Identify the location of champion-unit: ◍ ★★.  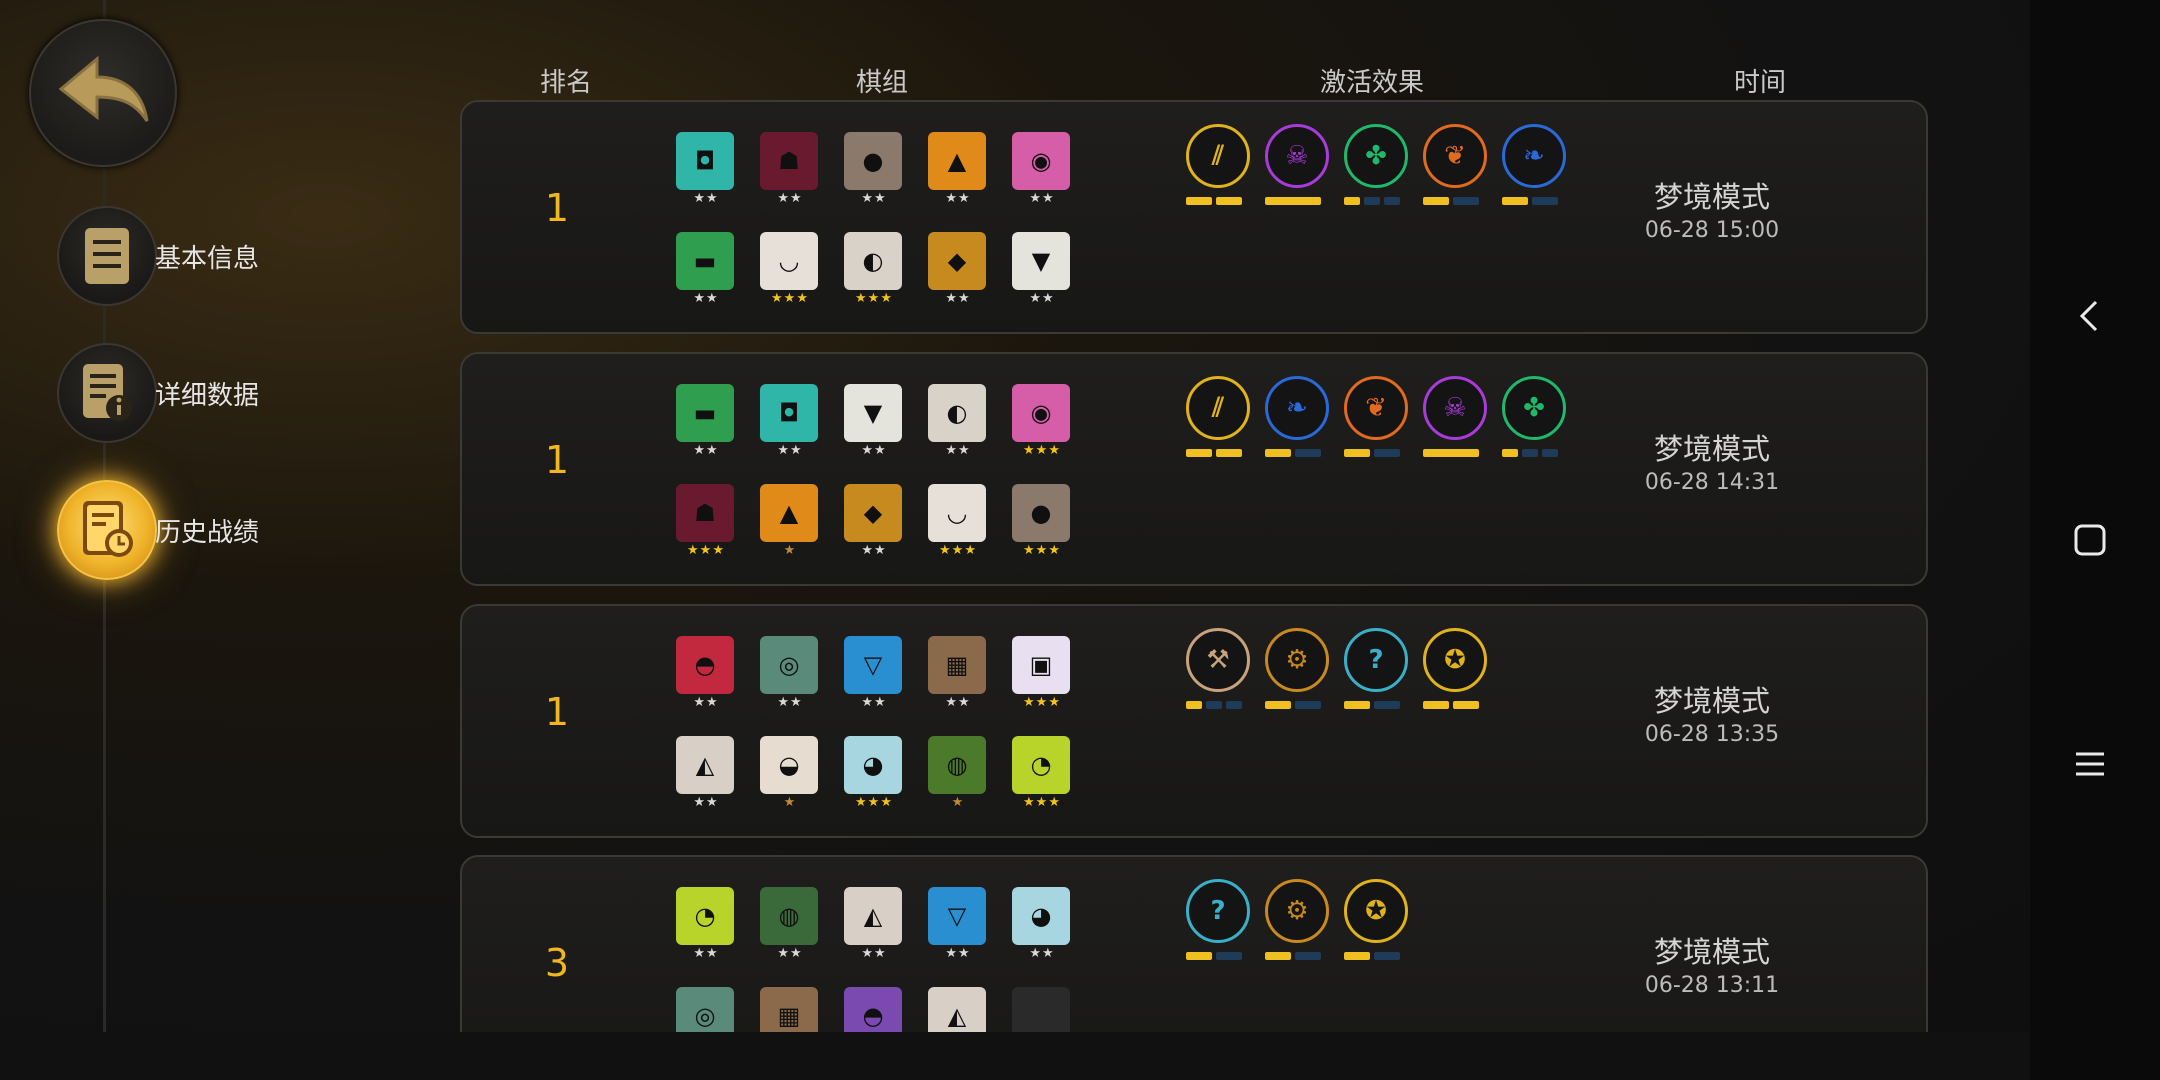
(790, 927).